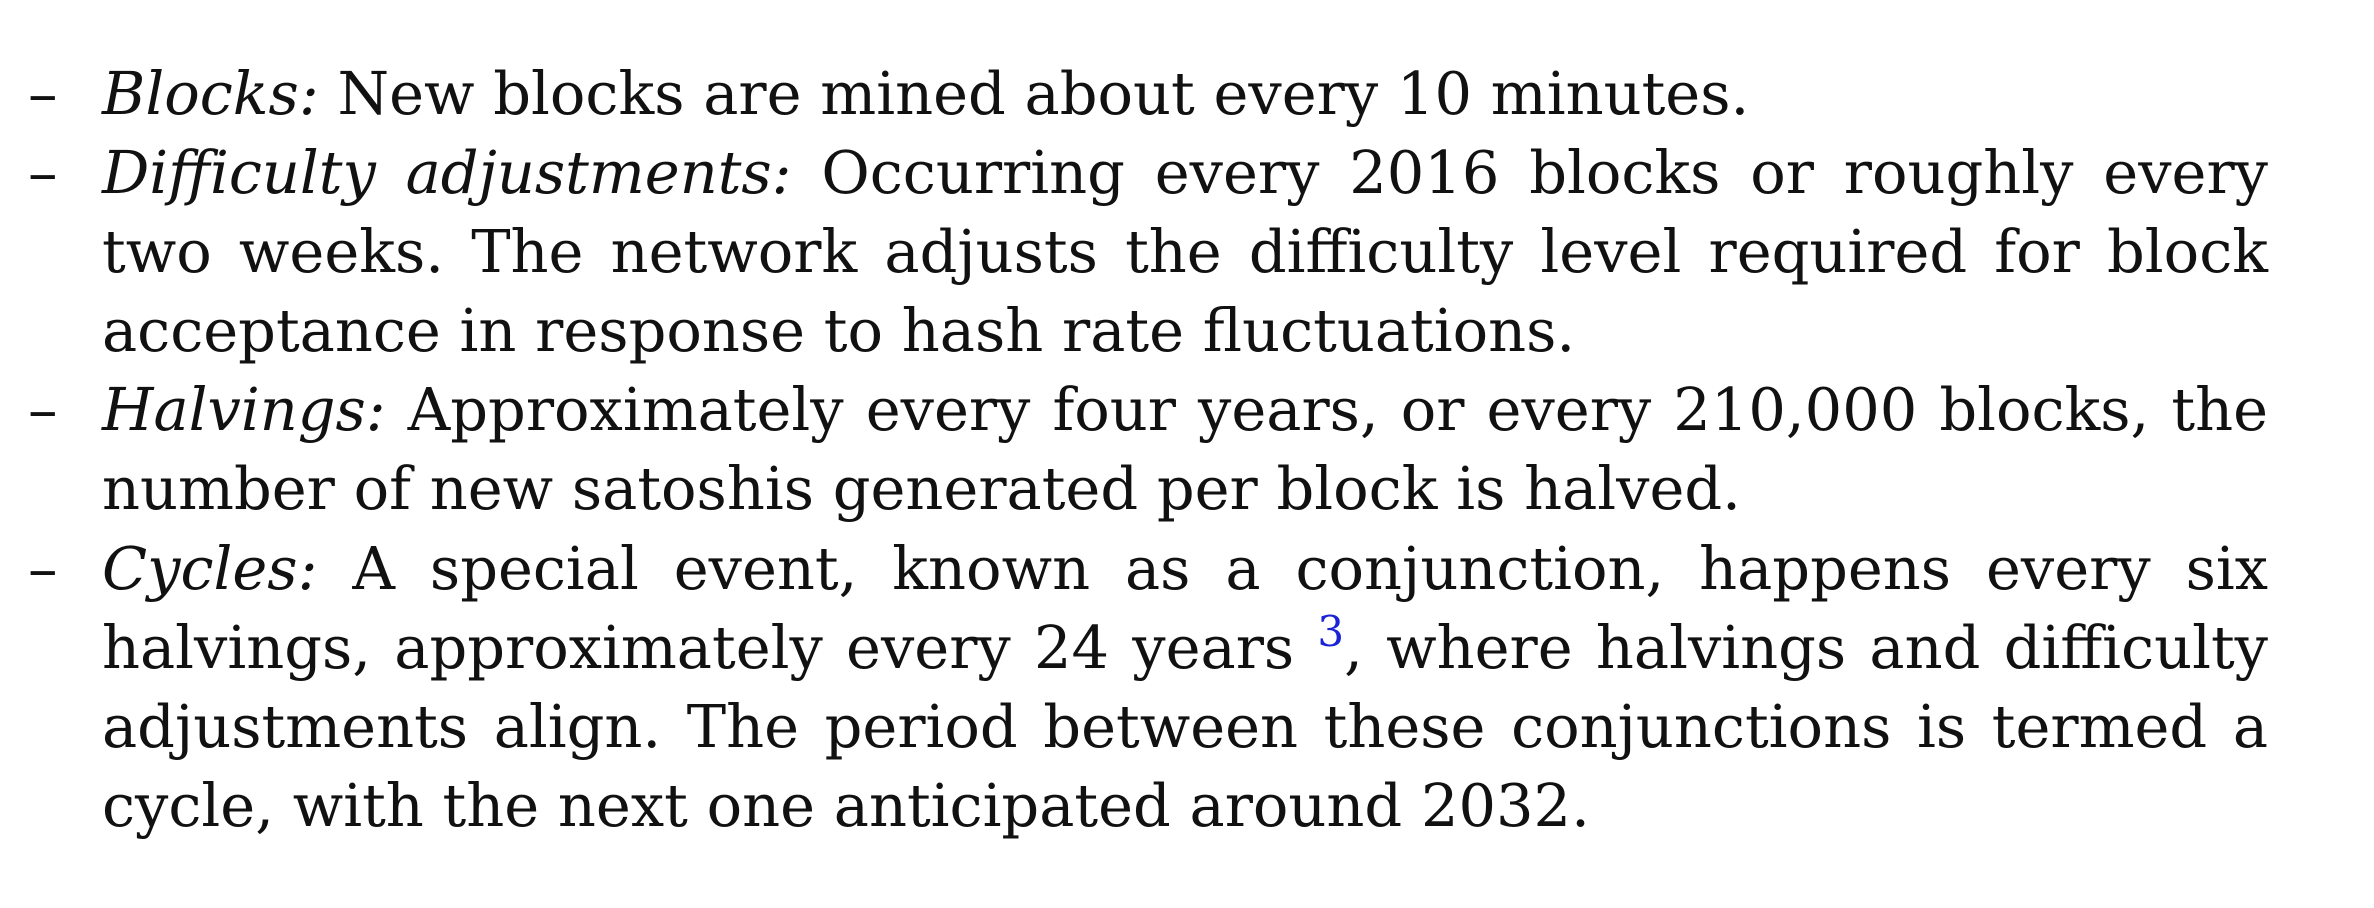  Describe the element at coordinates (210, 93) in the screenshot. I see `term-label: Blocks:` at that location.